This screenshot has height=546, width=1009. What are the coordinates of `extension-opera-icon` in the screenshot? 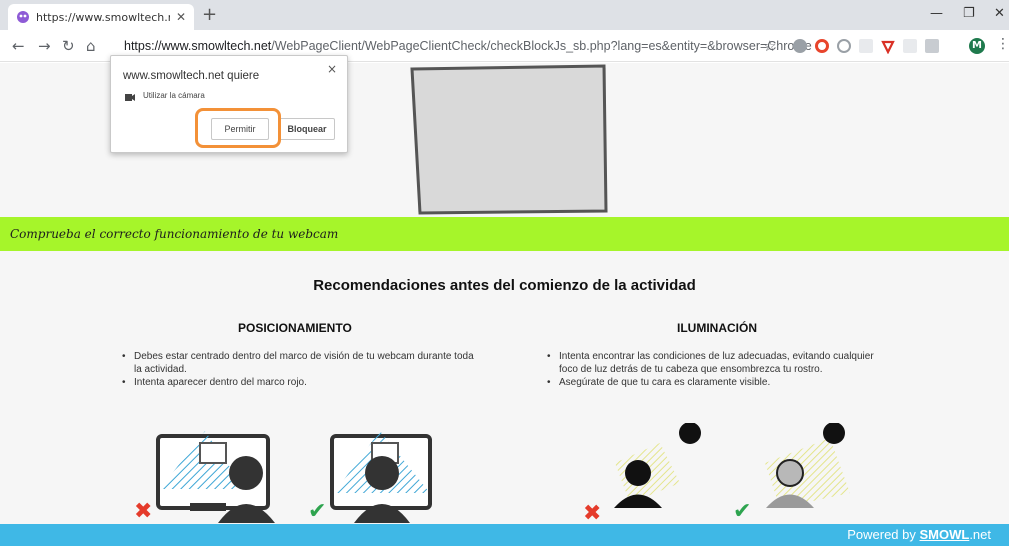 It's located at (822, 46).